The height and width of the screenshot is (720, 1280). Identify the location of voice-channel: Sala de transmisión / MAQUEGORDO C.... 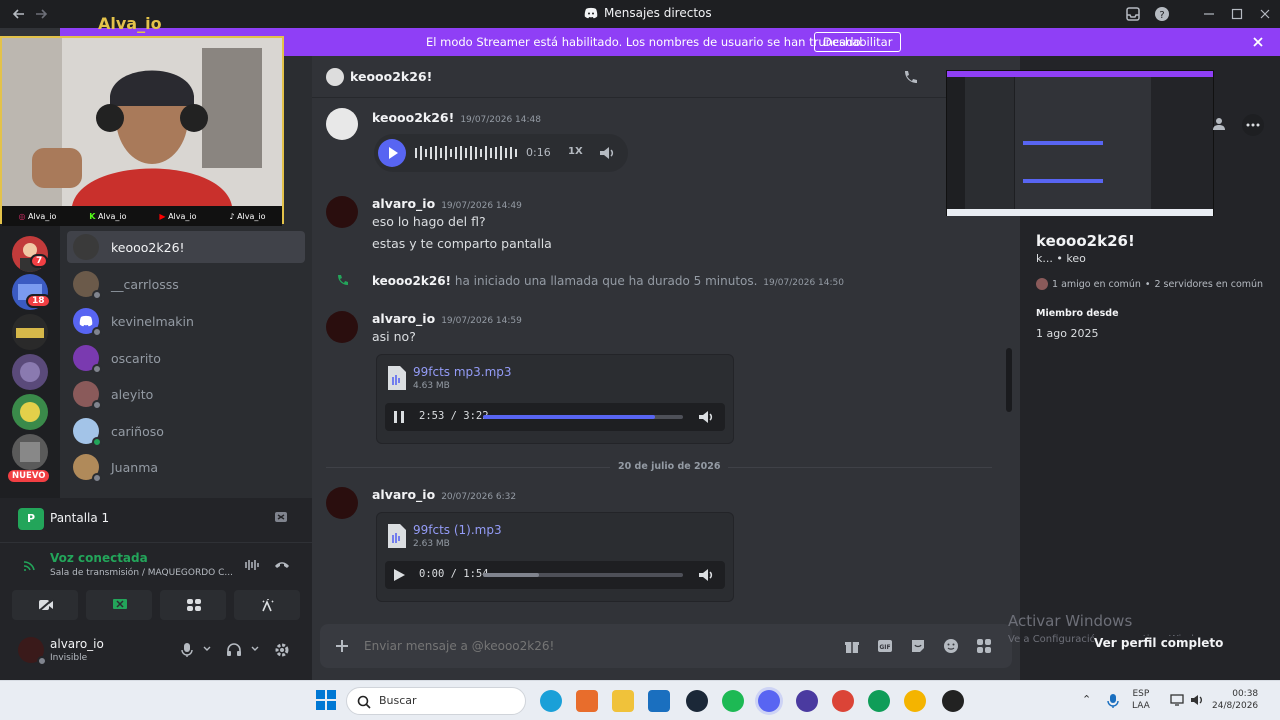
(141, 573).